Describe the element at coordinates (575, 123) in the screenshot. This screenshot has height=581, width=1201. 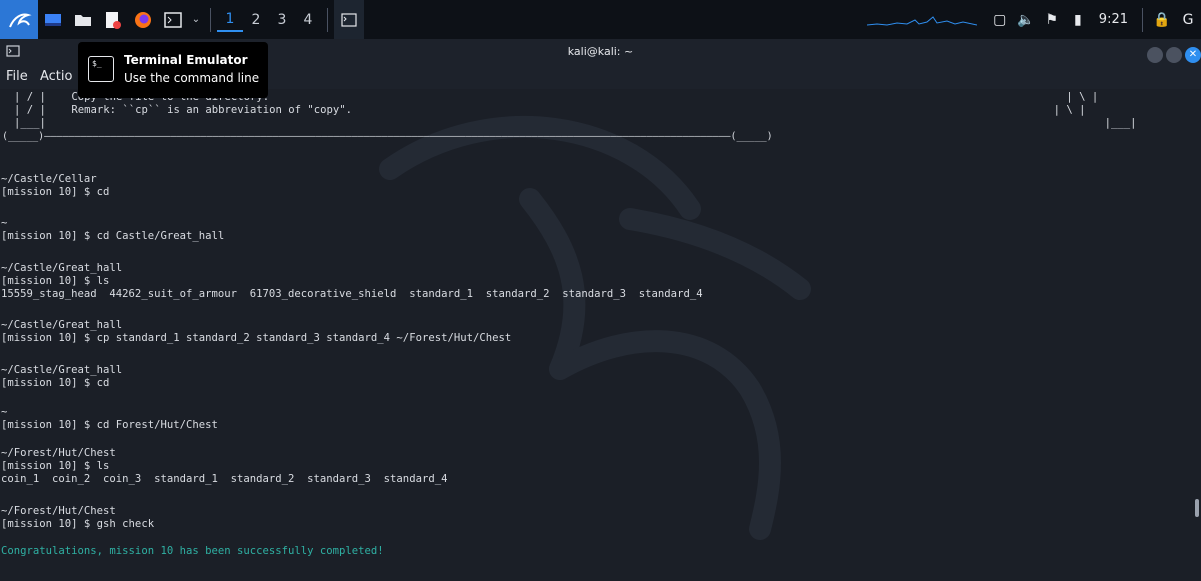
I see `terminal-line: |___| |___|` at that location.